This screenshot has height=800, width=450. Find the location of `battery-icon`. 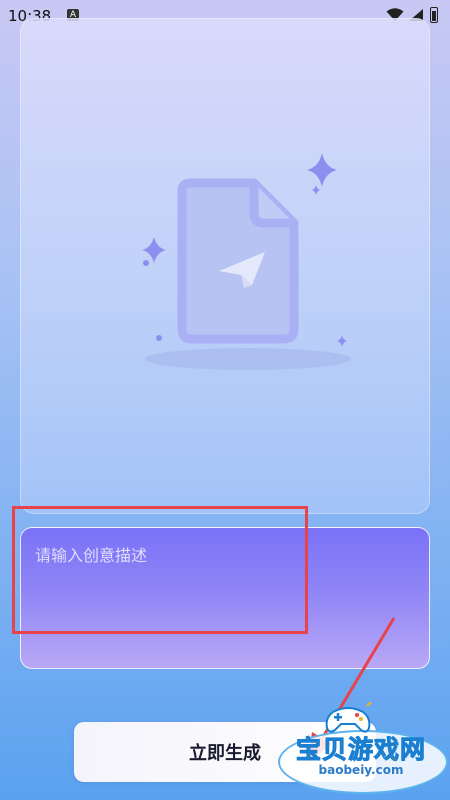

battery-icon is located at coordinates (434, 15).